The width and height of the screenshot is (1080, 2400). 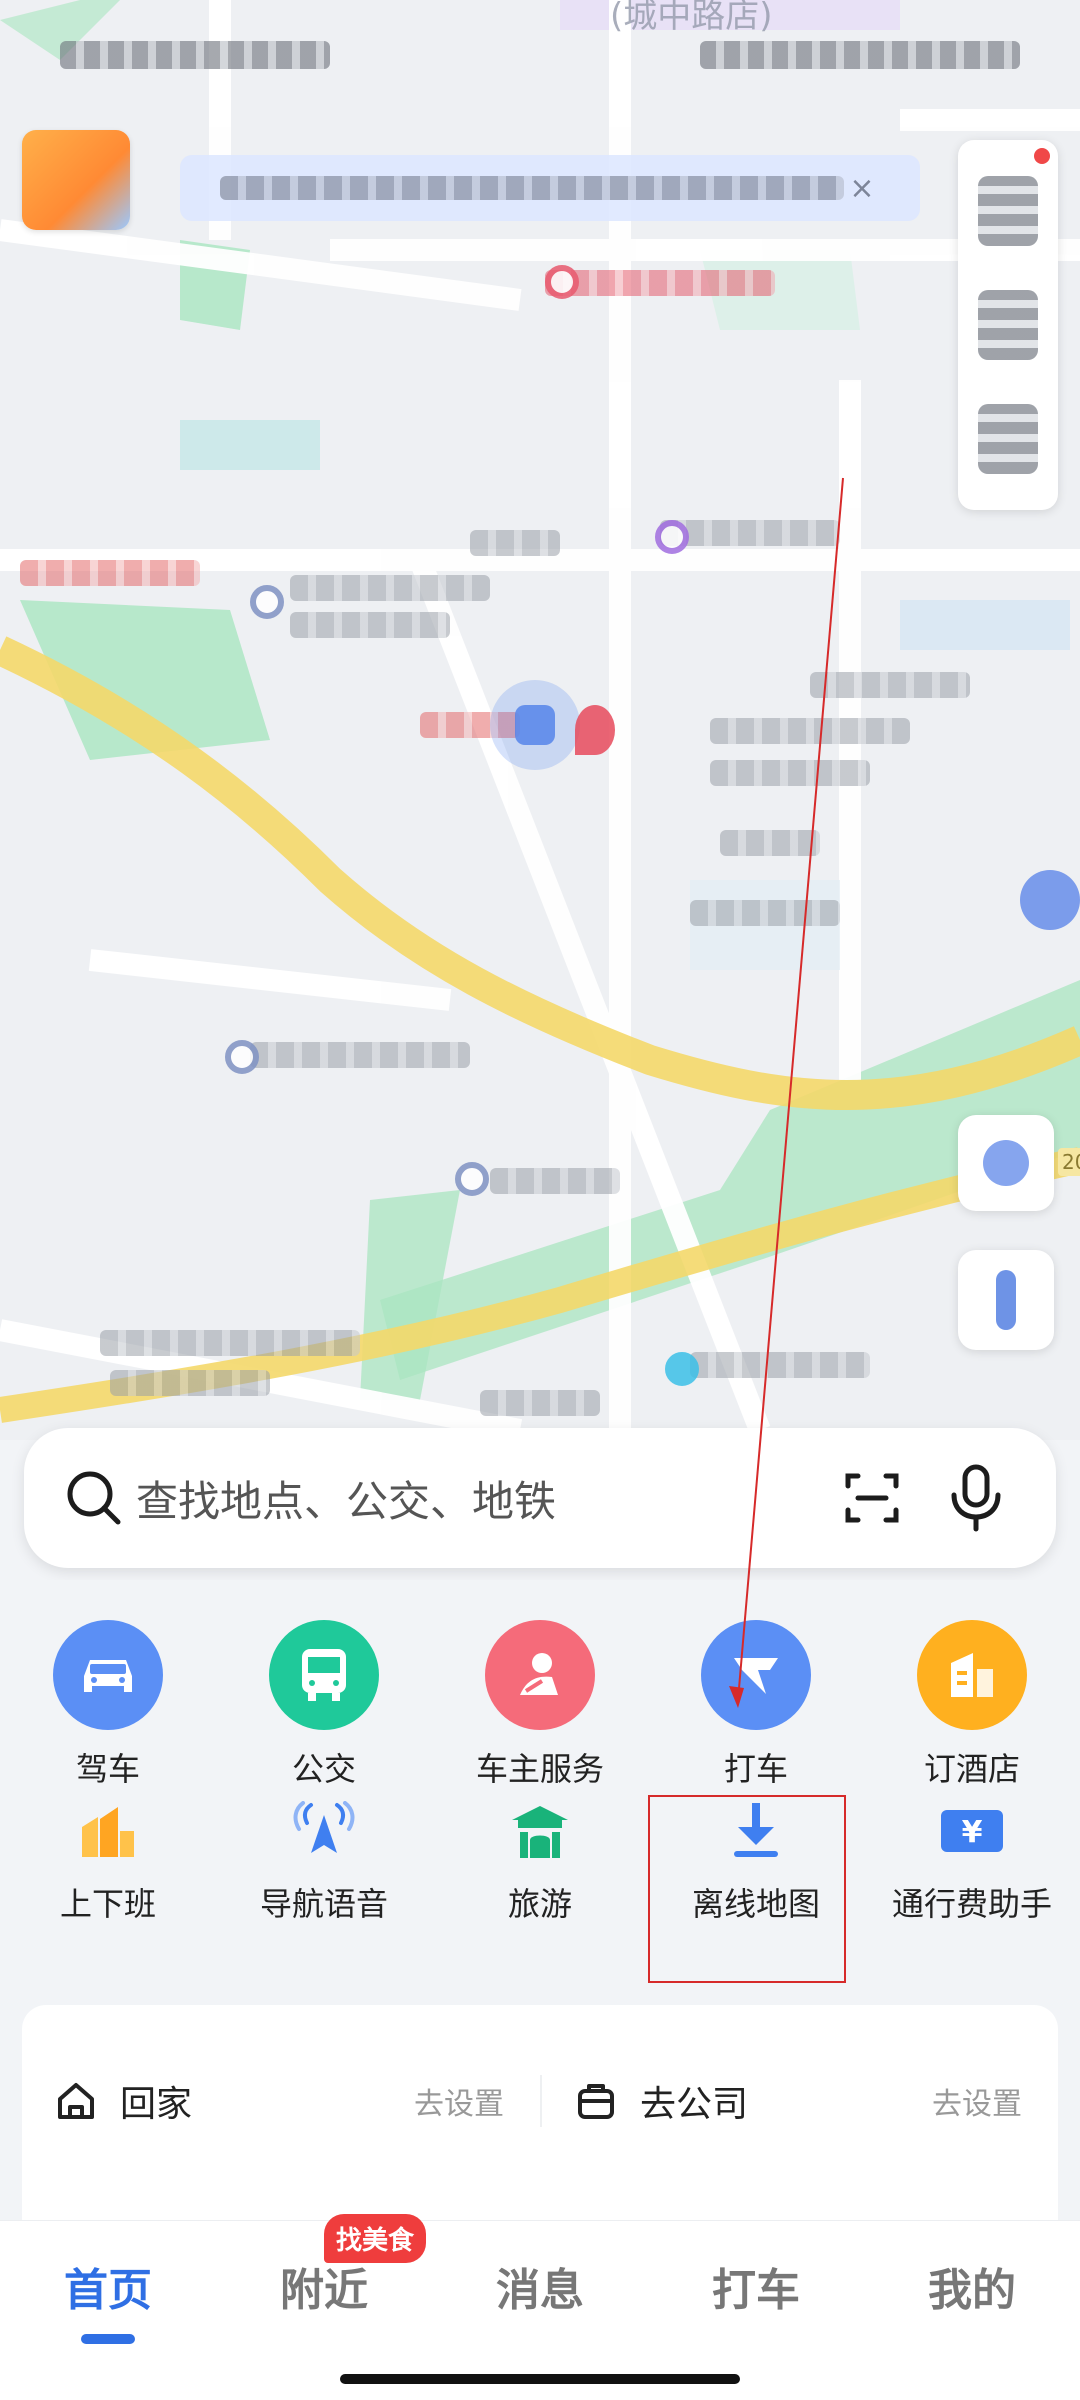 What do you see at coordinates (324, 1675) in the screenshot?
I see `bus-icon` at bounding box center [324, 1675].